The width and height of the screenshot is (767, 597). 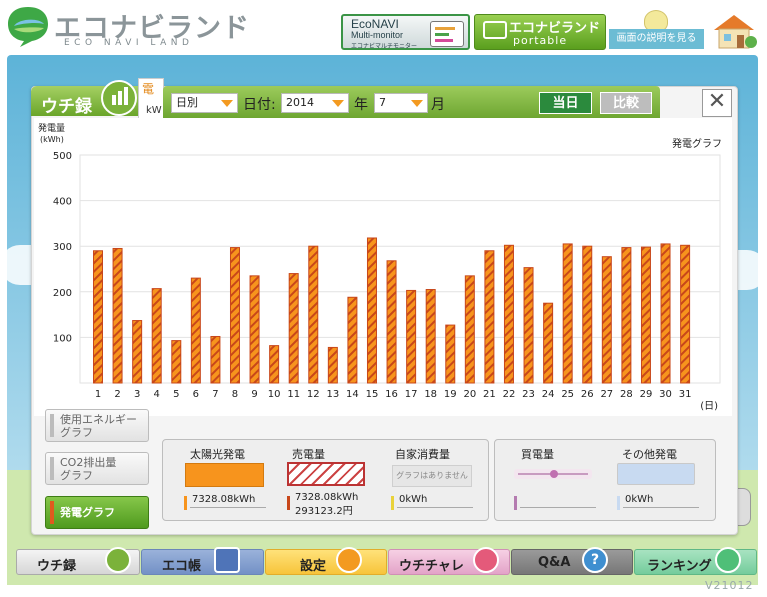 I want to click on x-tick-label: 11, so click(x=293, y=394).